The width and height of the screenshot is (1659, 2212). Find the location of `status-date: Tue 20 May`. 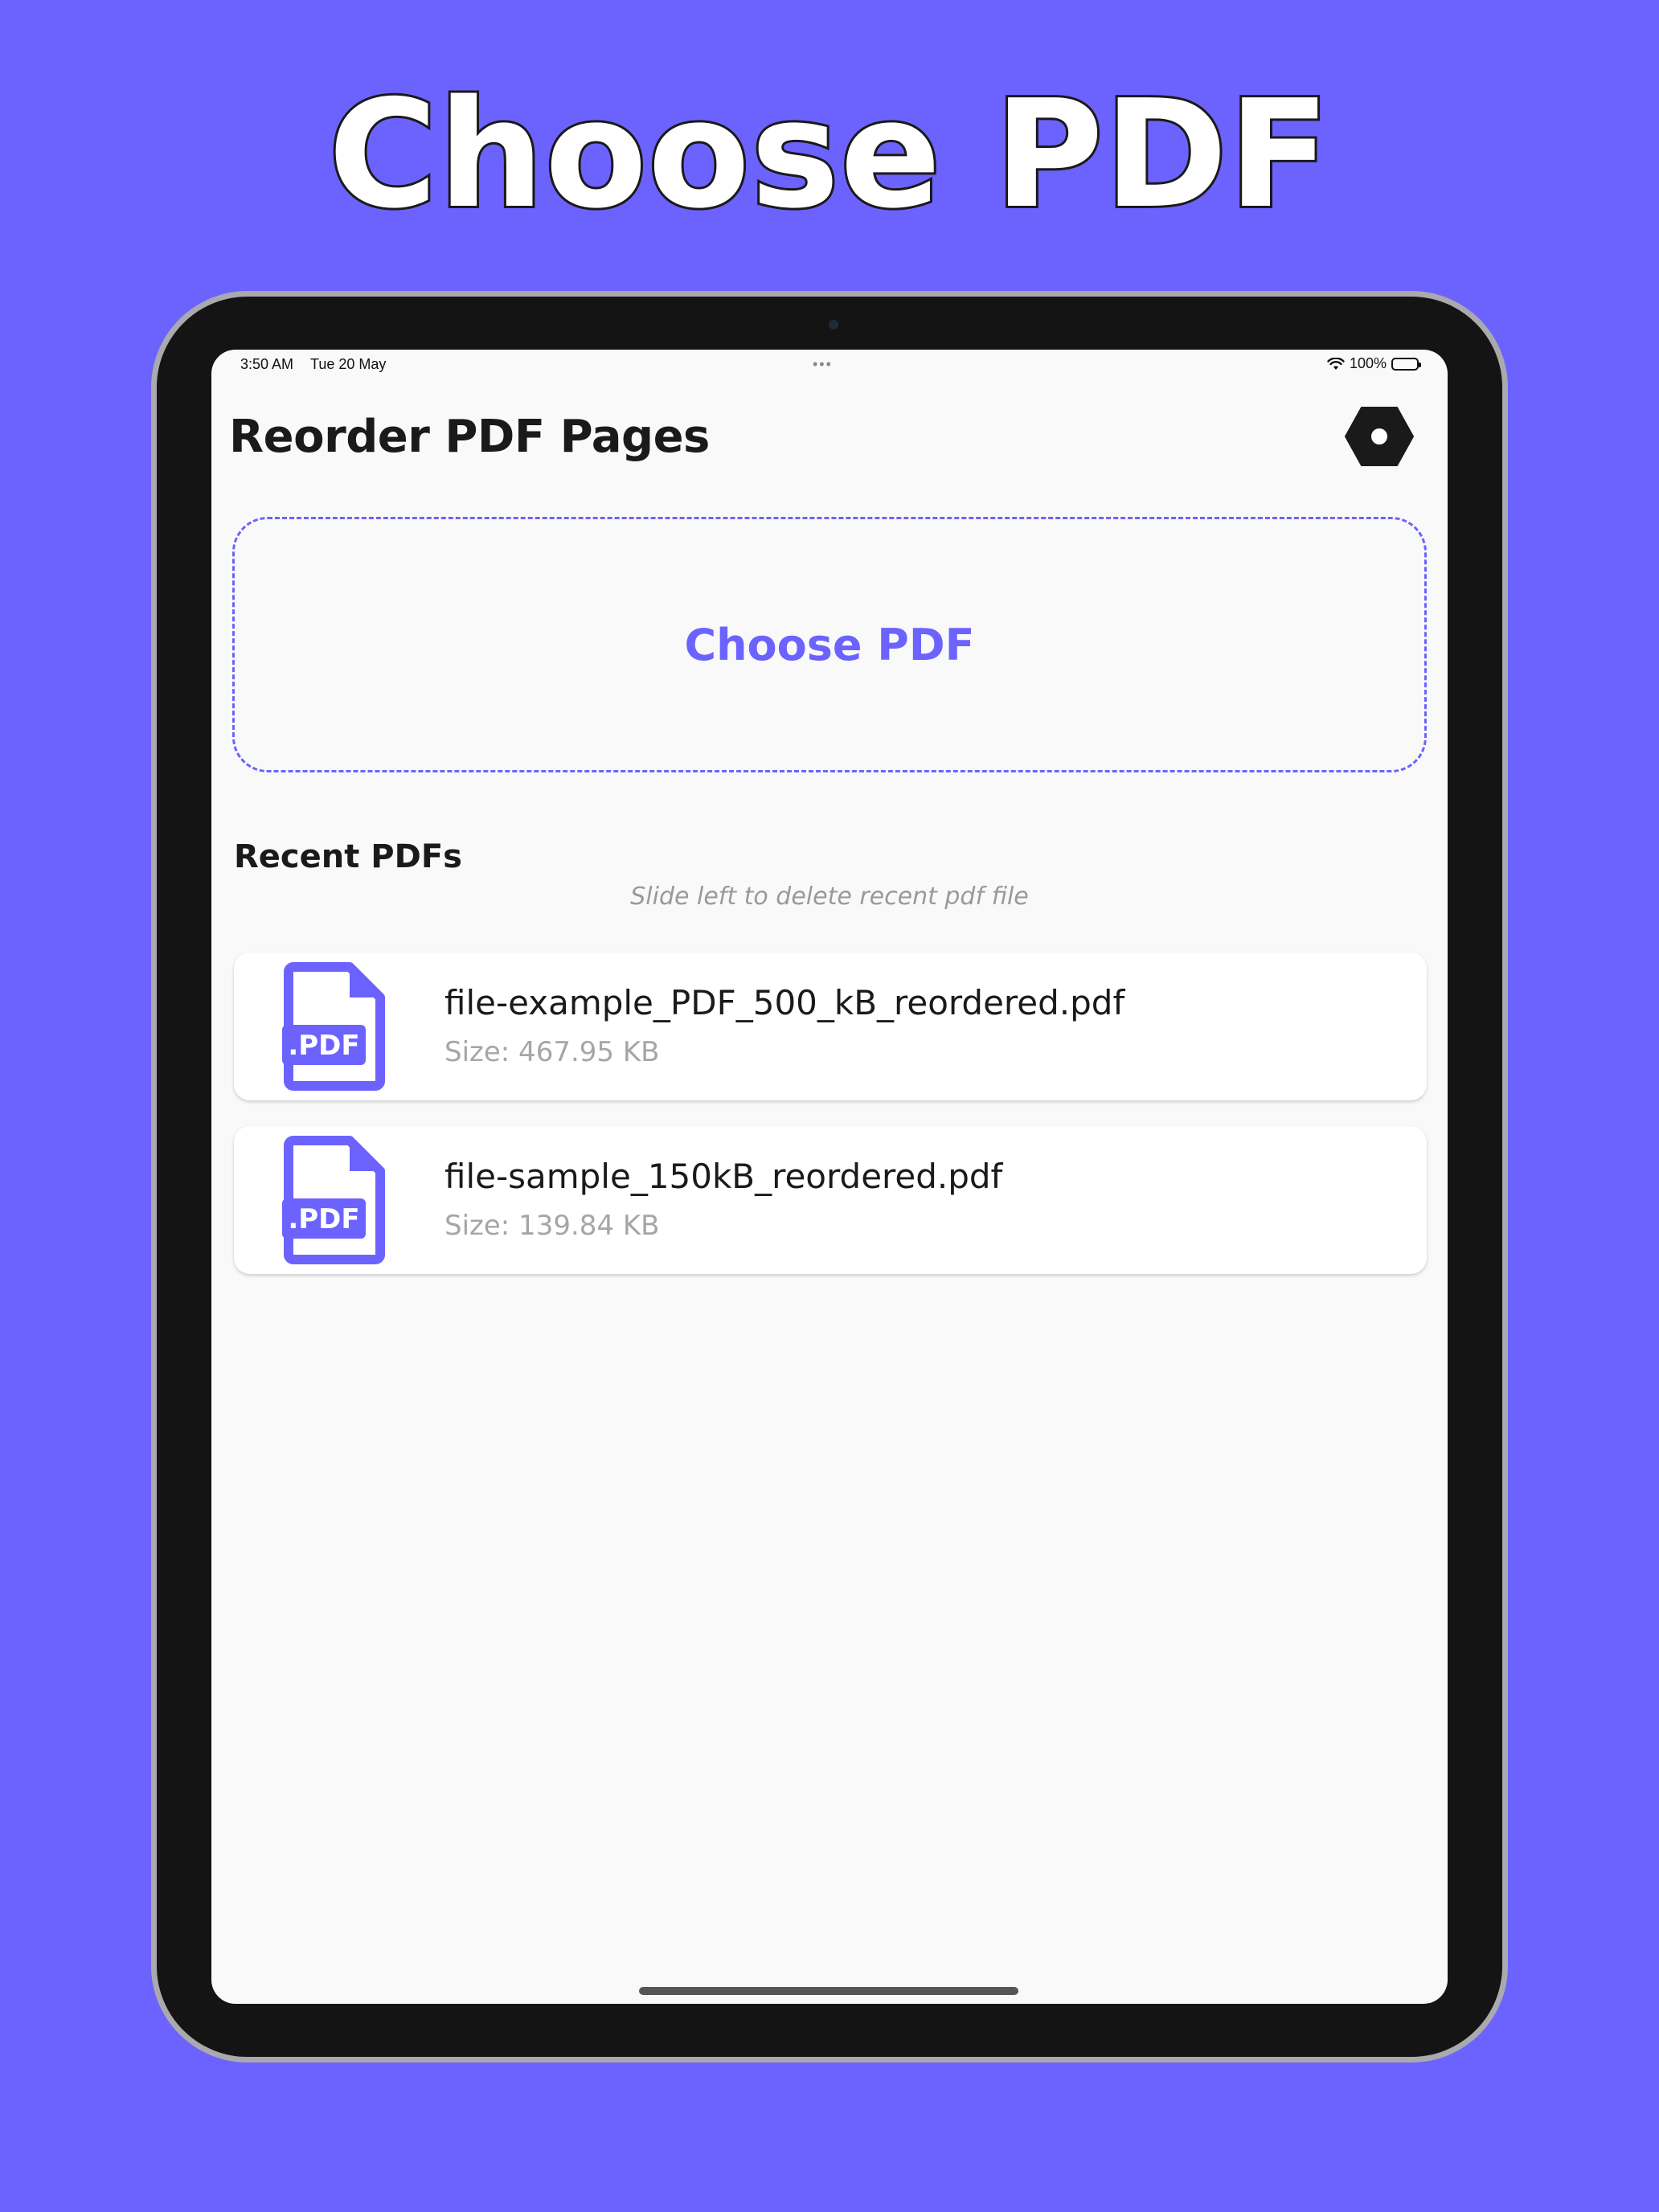

status-date: Tue 20 May is located at coordinates (348, 364).